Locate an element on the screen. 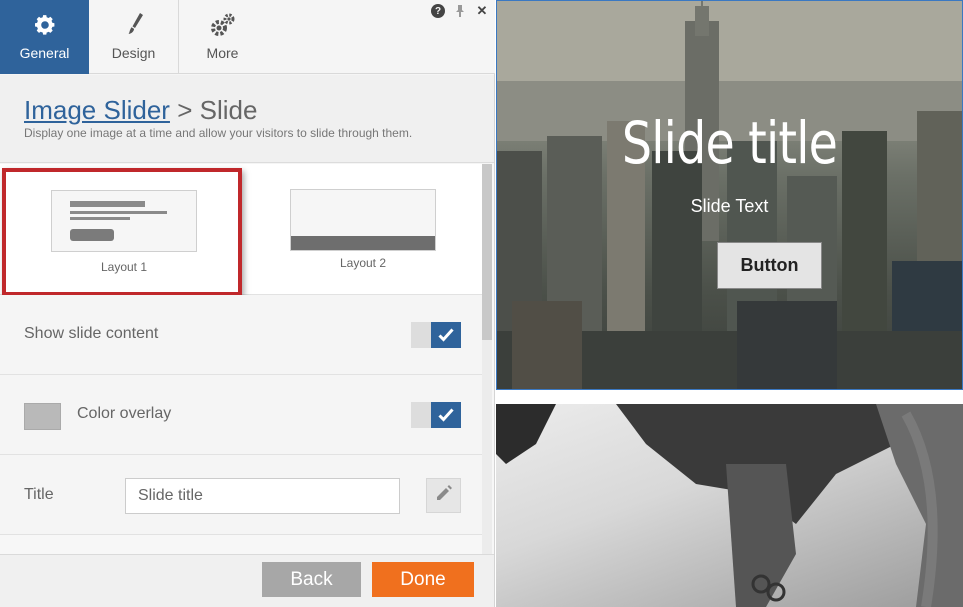 The image size is (963, 607). breadcrumb-current: Slide is located at coordinates (228, 110).